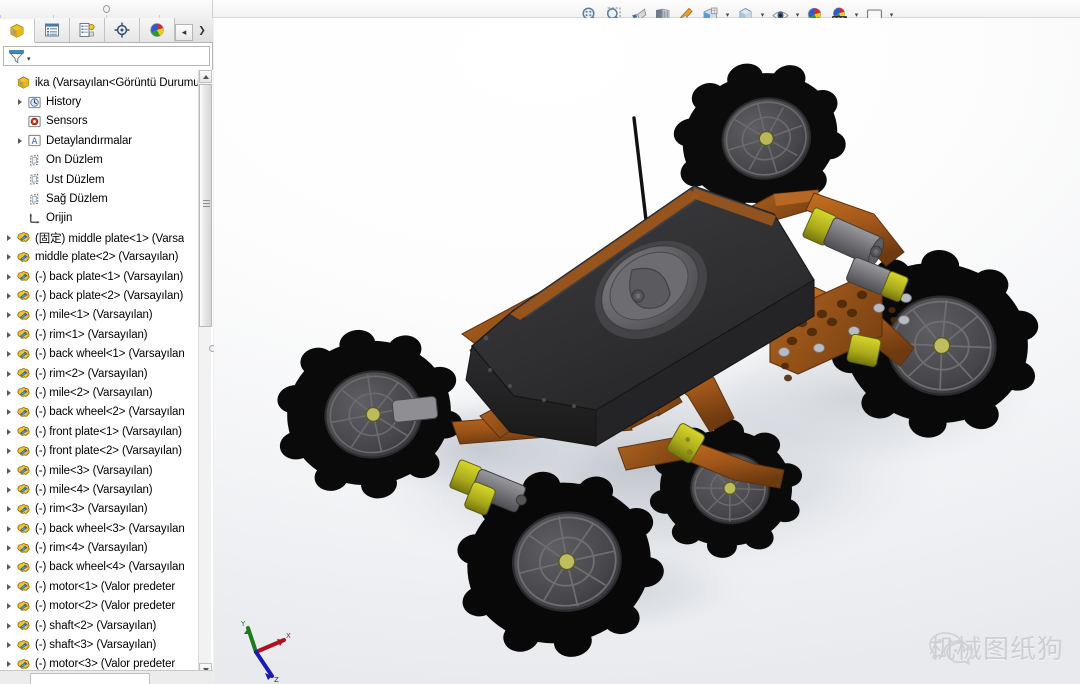 This screenshot has width=1080, height=684. Describe the element at coordinates (90, 678) in the screenshot. I see `panel-bottom-field` at that location.